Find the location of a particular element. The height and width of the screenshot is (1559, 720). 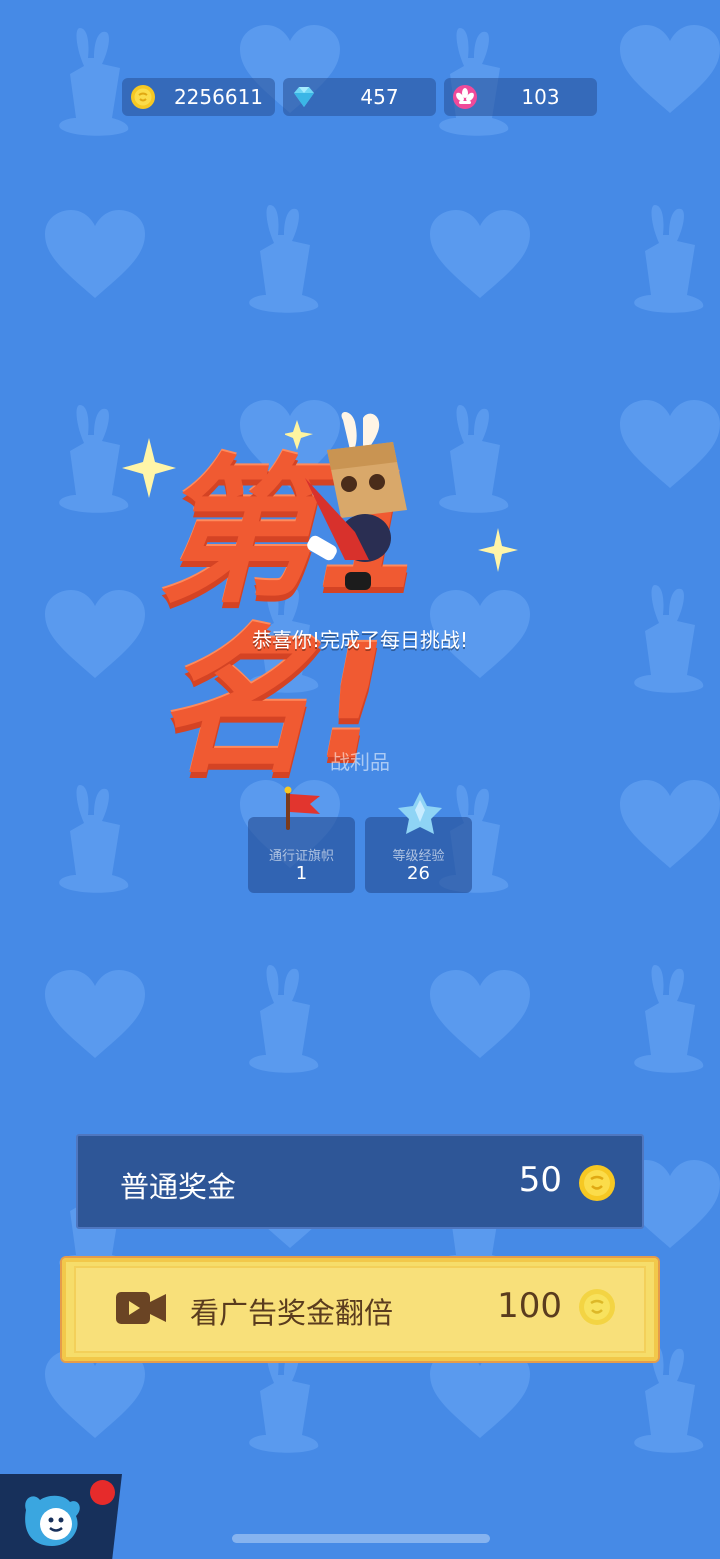

home-indicator is located at coordinates (361, 1538).